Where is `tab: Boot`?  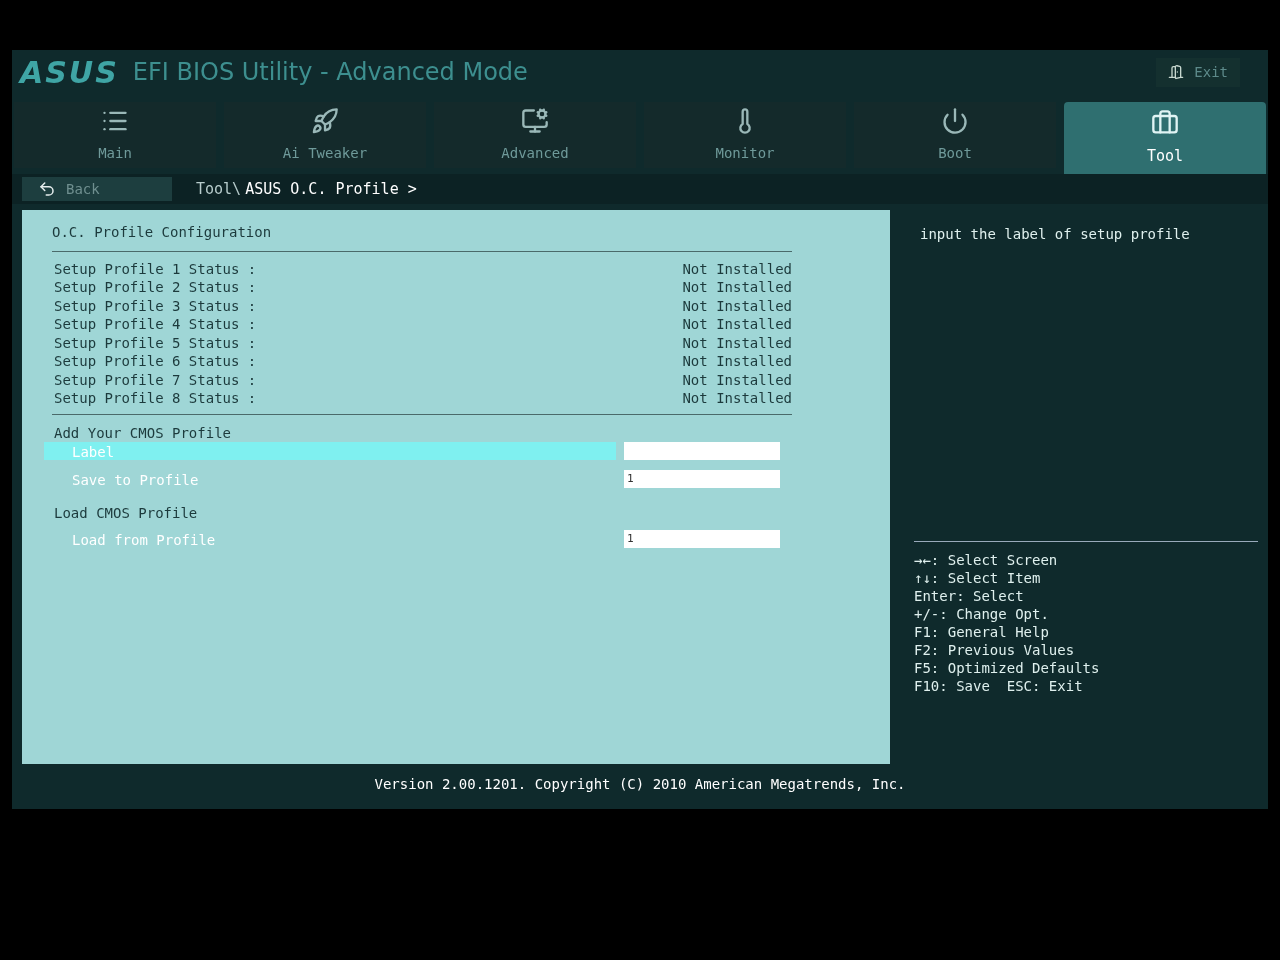
tab: Boot is located at coordinates (955, 135).